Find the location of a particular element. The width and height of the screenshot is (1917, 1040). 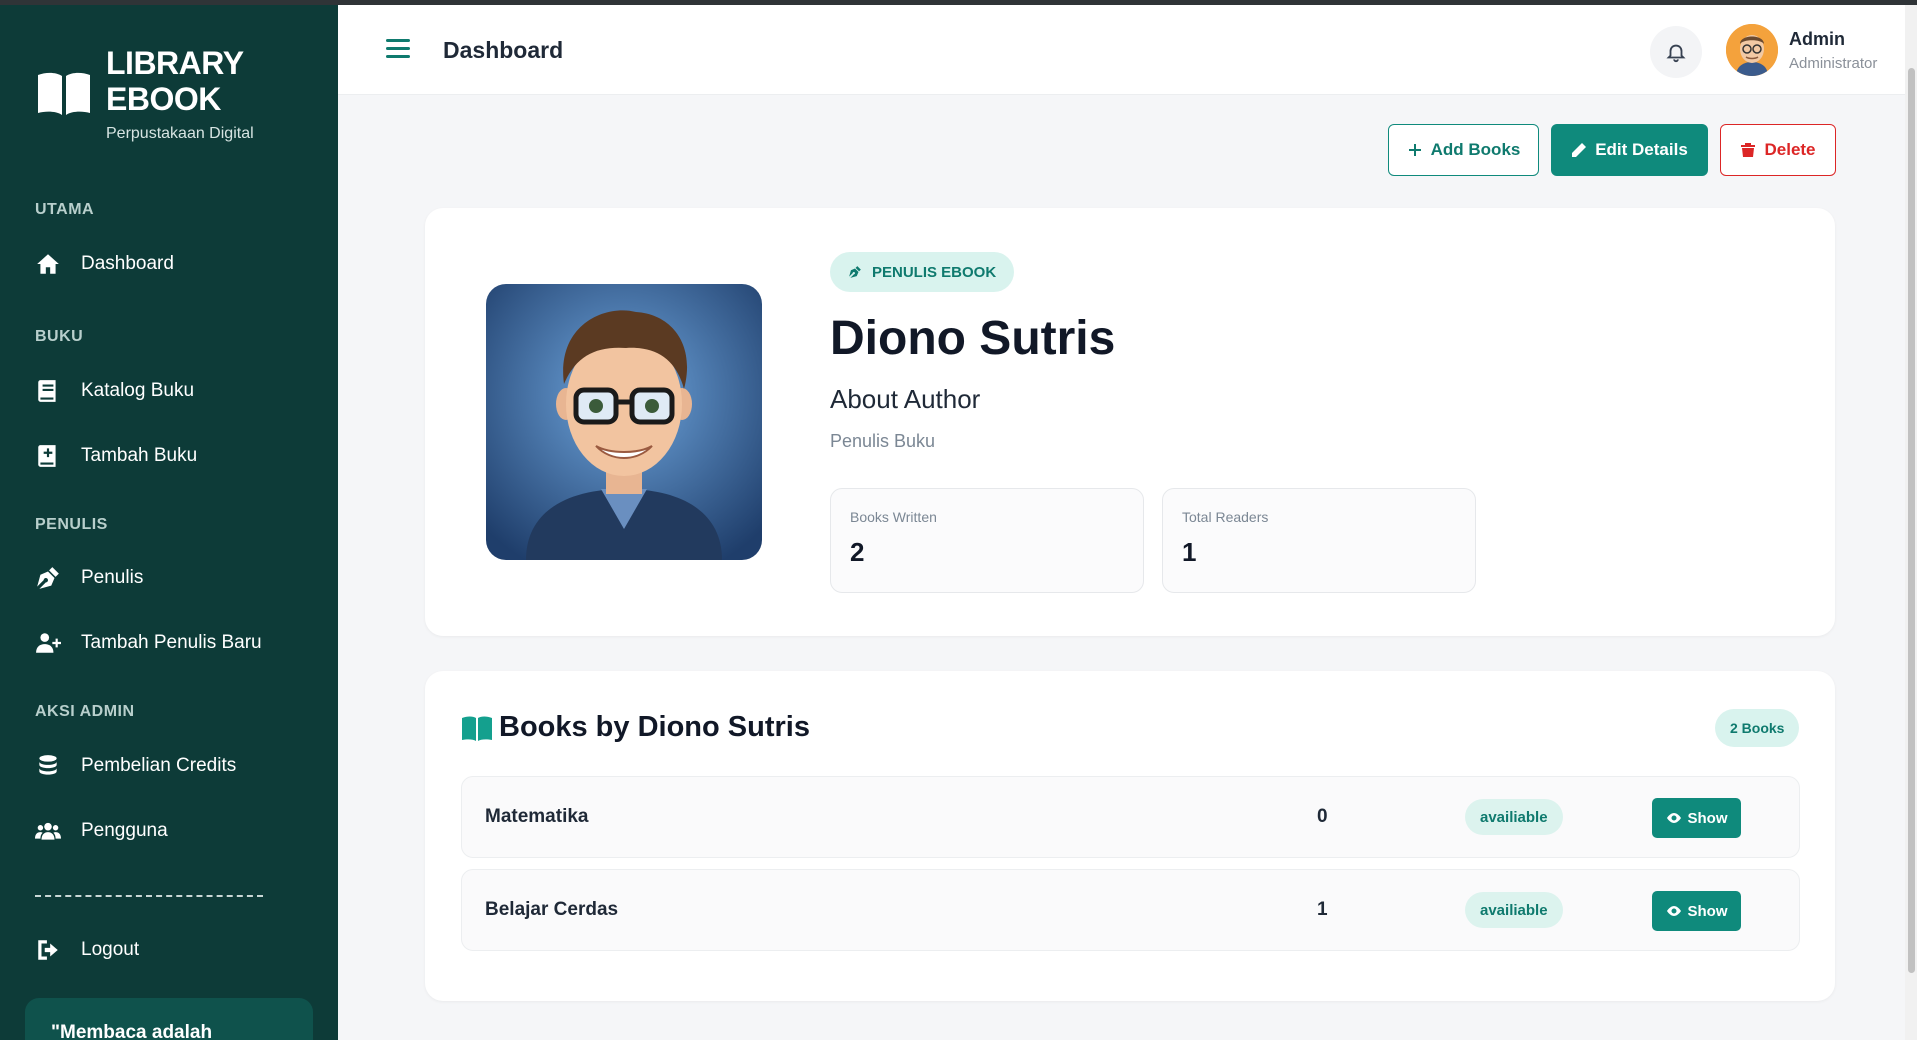

logout-label: Logout is located at coordinates (110, 949).